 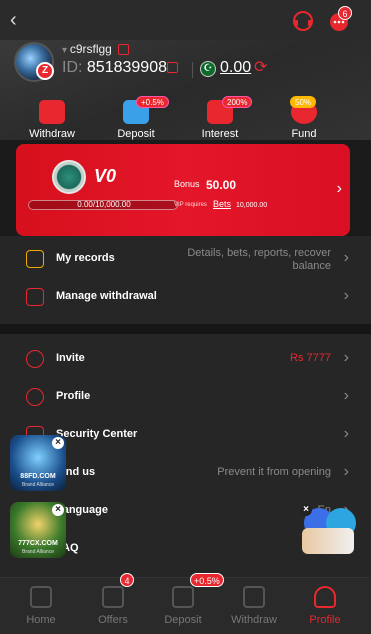 I want to click on quick-interest-label: Interest, so click(x=220, y=134).